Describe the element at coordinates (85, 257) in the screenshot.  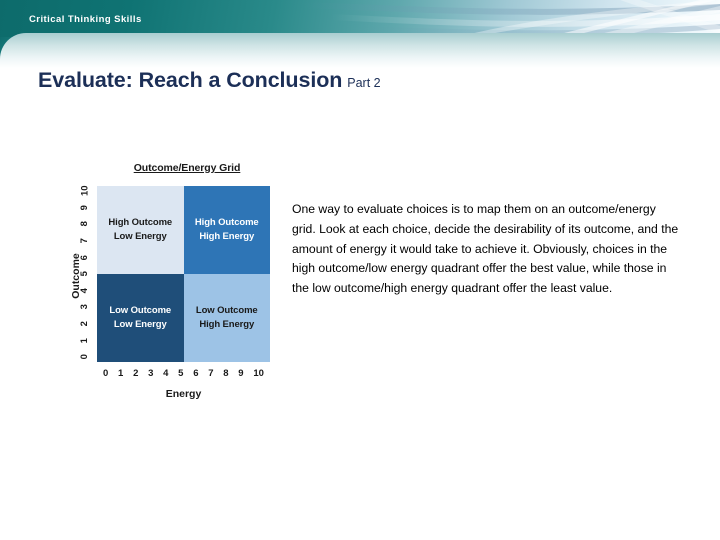
I see `y-tick: 6` at that location.